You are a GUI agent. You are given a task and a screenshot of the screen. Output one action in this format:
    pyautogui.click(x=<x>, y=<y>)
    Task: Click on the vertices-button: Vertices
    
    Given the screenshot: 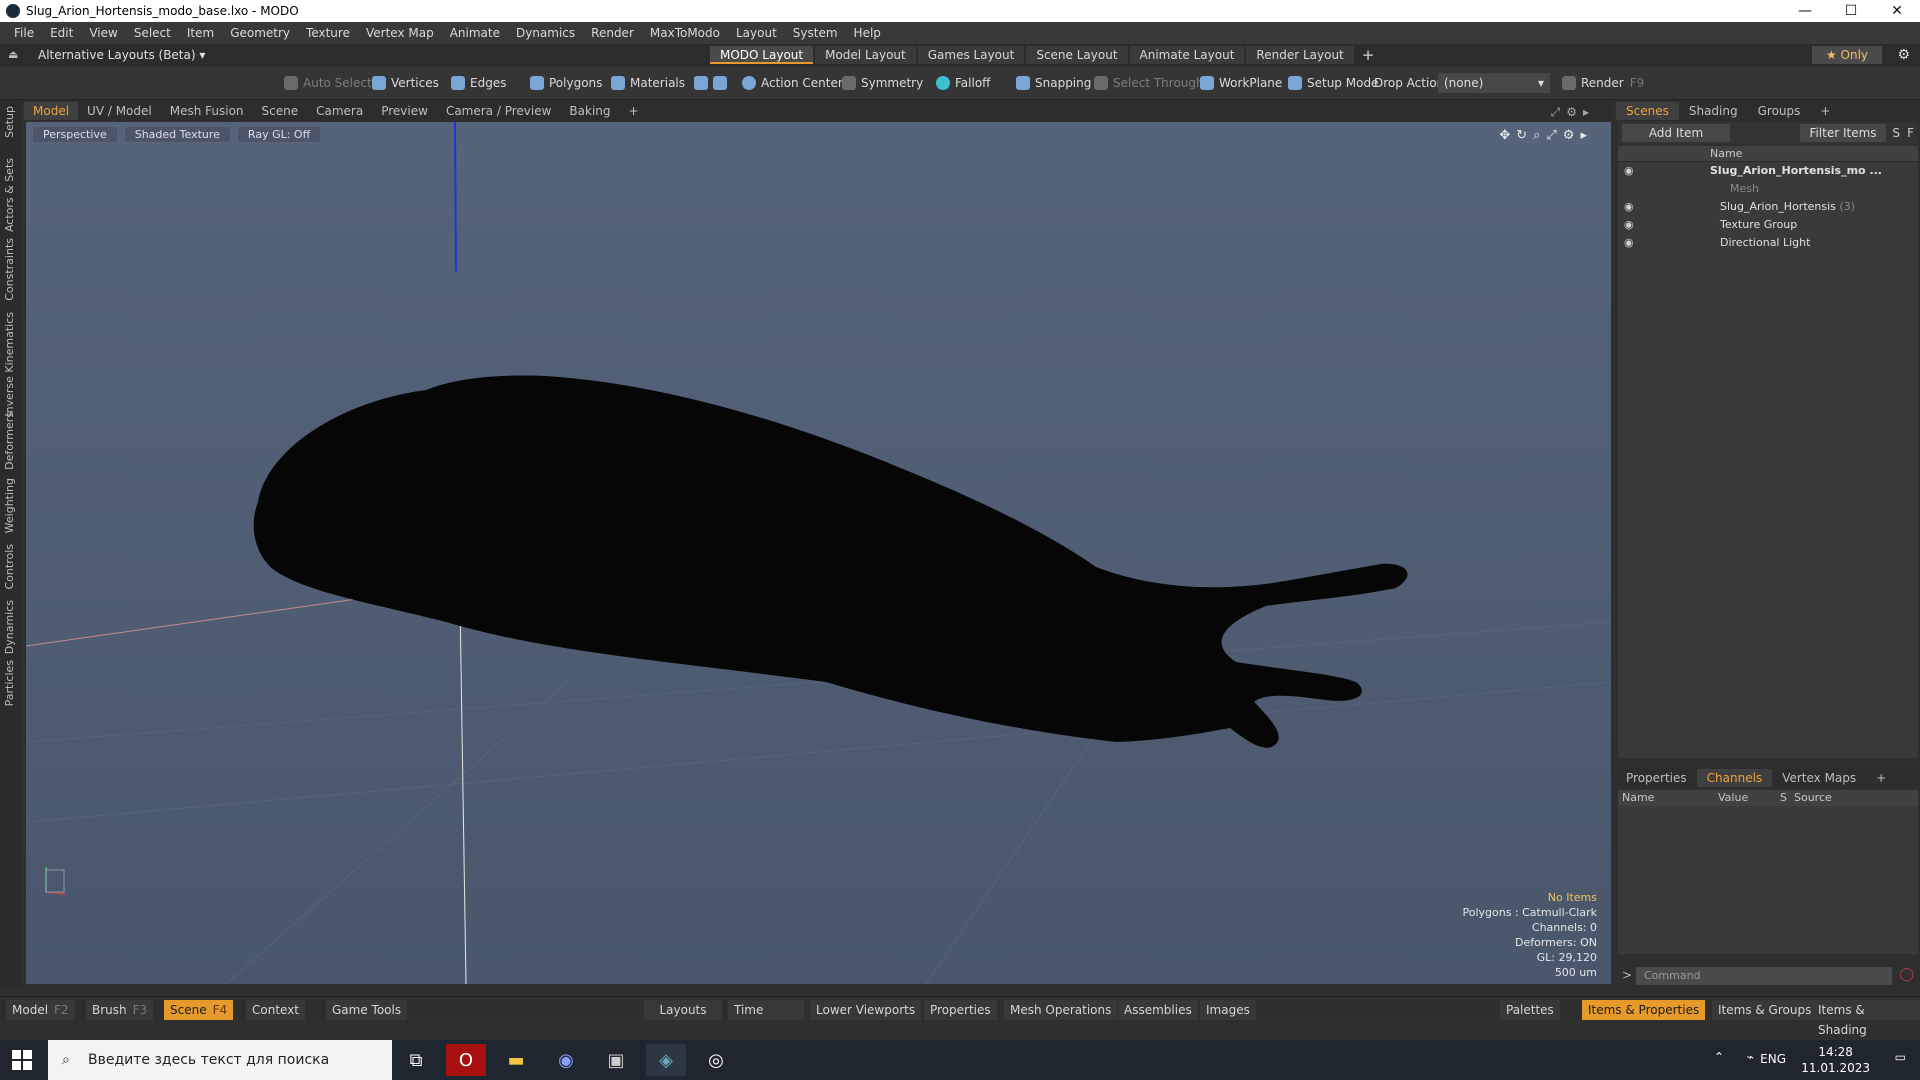 What is the action you would take?
    pyautogui.click(x=405, y=83)
    